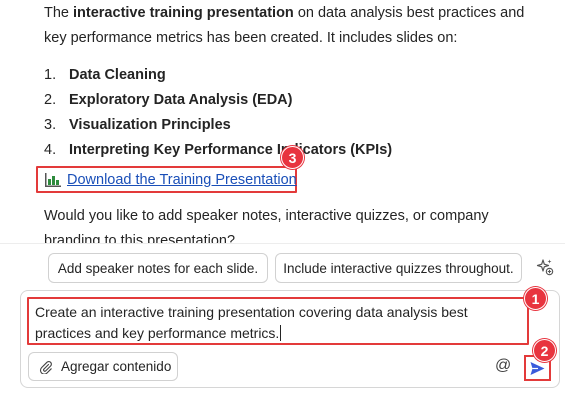 This screenshot has width=565, height=400. What do you see at coordinates (294, 125) in the screenshot?
I see `list-item: 3. Visualization Principles` at bounding box center [294, 125].